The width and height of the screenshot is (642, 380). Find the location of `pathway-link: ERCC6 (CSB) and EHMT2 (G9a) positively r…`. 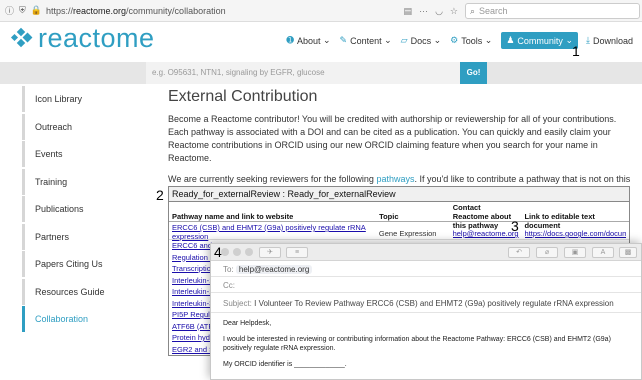

pathway-link: ERCC6 (CSB) and EHMT2 (G9a) positively r… is located at coordinates (269, 232).